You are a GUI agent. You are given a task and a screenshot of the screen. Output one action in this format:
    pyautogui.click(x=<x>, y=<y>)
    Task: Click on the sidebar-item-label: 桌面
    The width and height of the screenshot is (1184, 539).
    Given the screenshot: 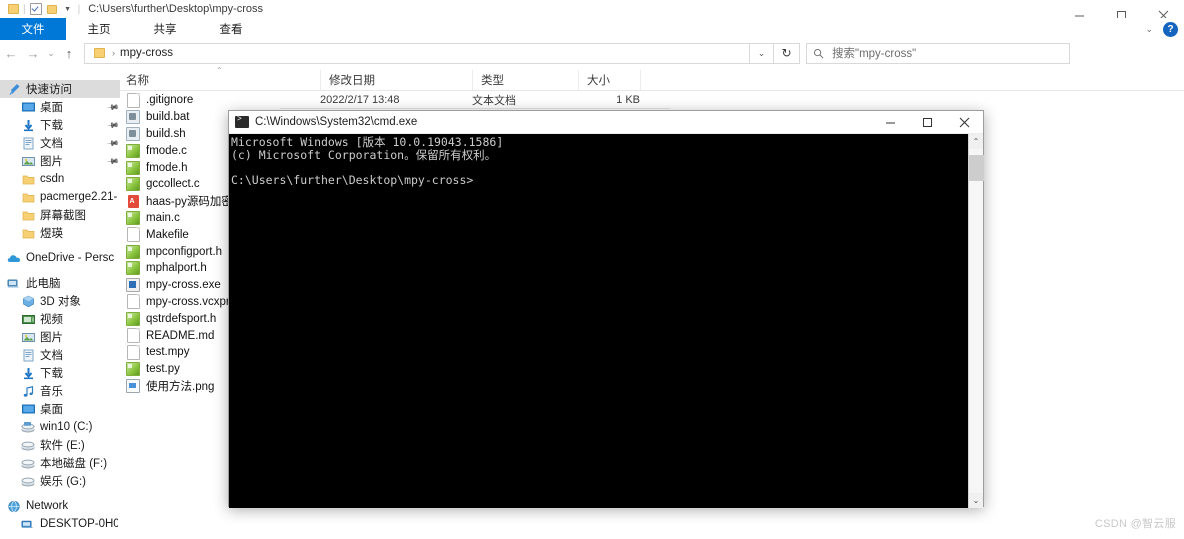 What is the action you would take?
    pyautogui.click(x=51, y=410)
    